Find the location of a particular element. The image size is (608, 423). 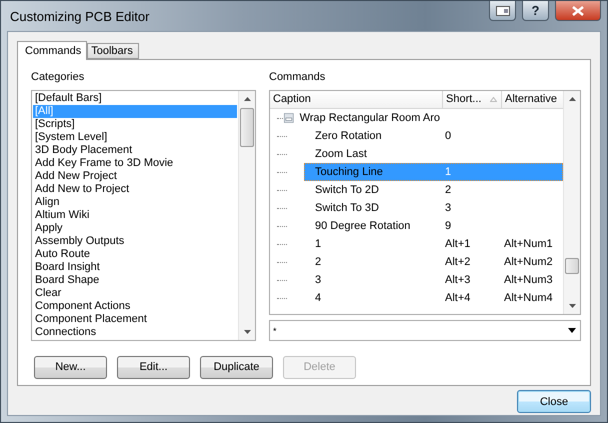

tab: Commands is located at coordinates (52, 50).